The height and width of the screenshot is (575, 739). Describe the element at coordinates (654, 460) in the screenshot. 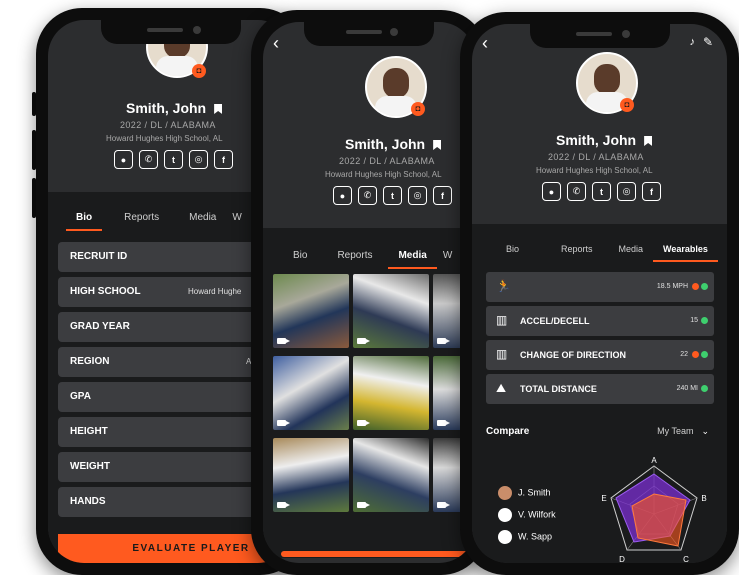

I see `radar-axis-label-a: A` at that location.